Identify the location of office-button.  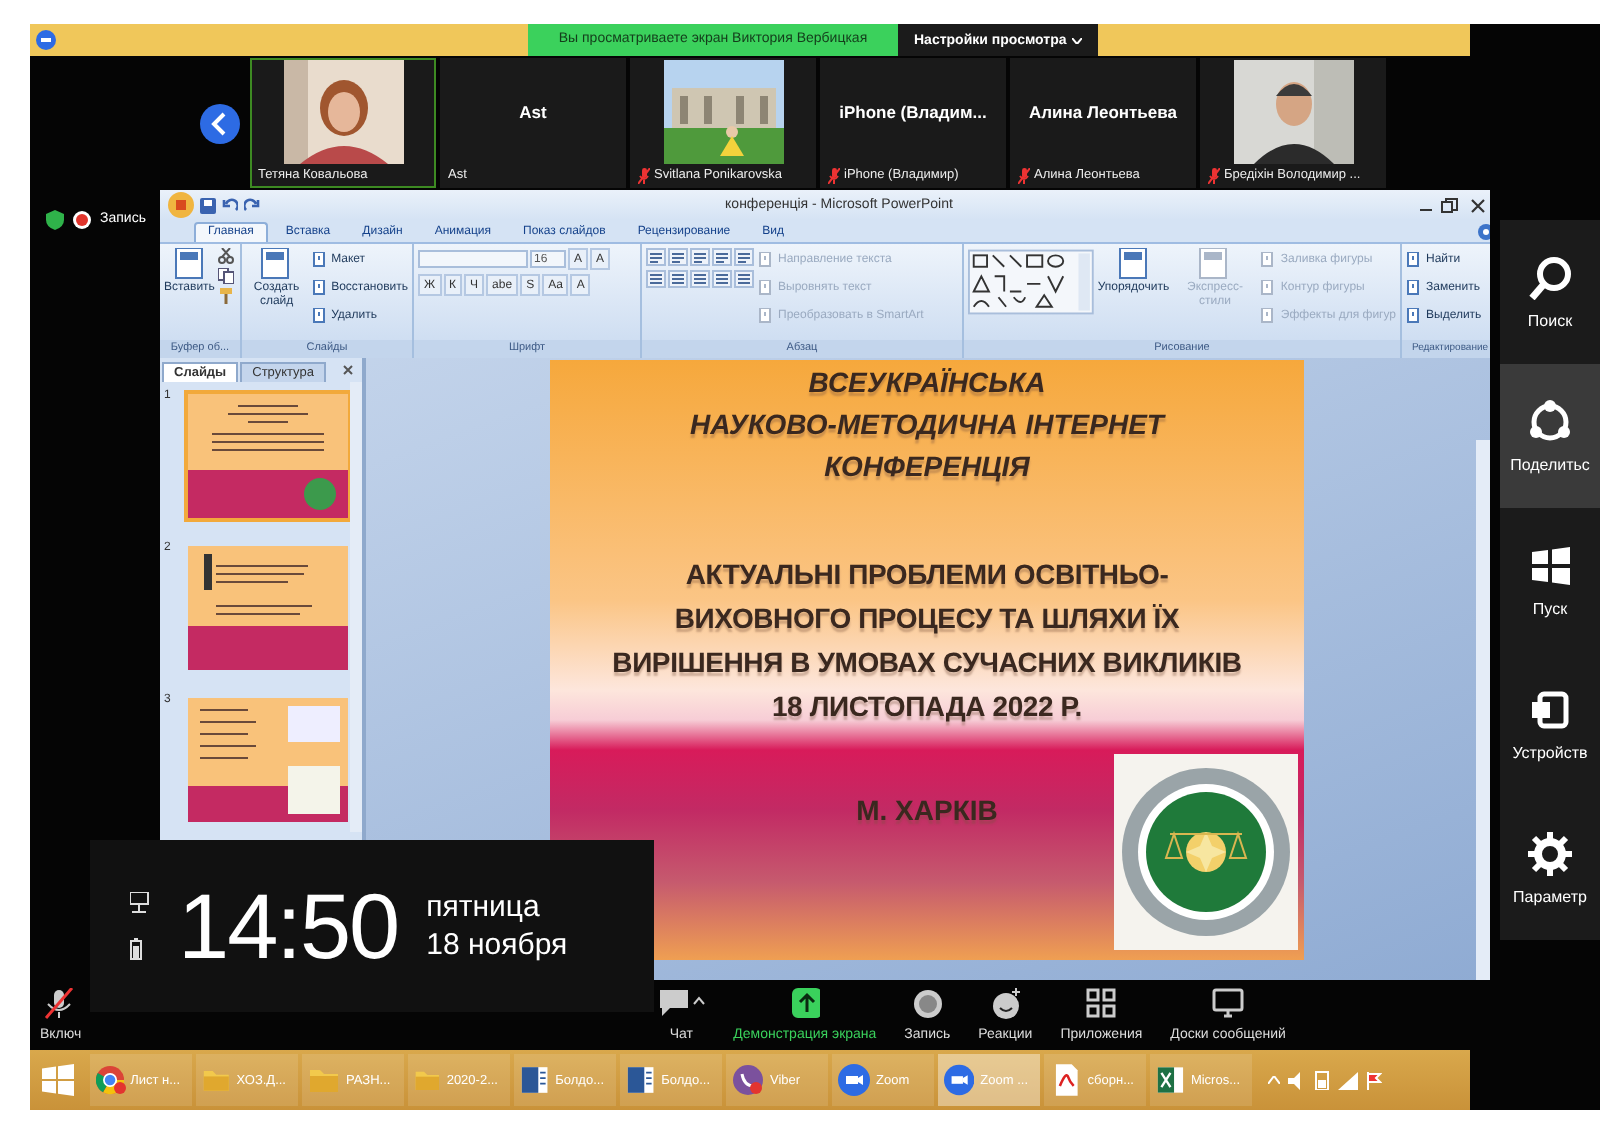
(181, 205).